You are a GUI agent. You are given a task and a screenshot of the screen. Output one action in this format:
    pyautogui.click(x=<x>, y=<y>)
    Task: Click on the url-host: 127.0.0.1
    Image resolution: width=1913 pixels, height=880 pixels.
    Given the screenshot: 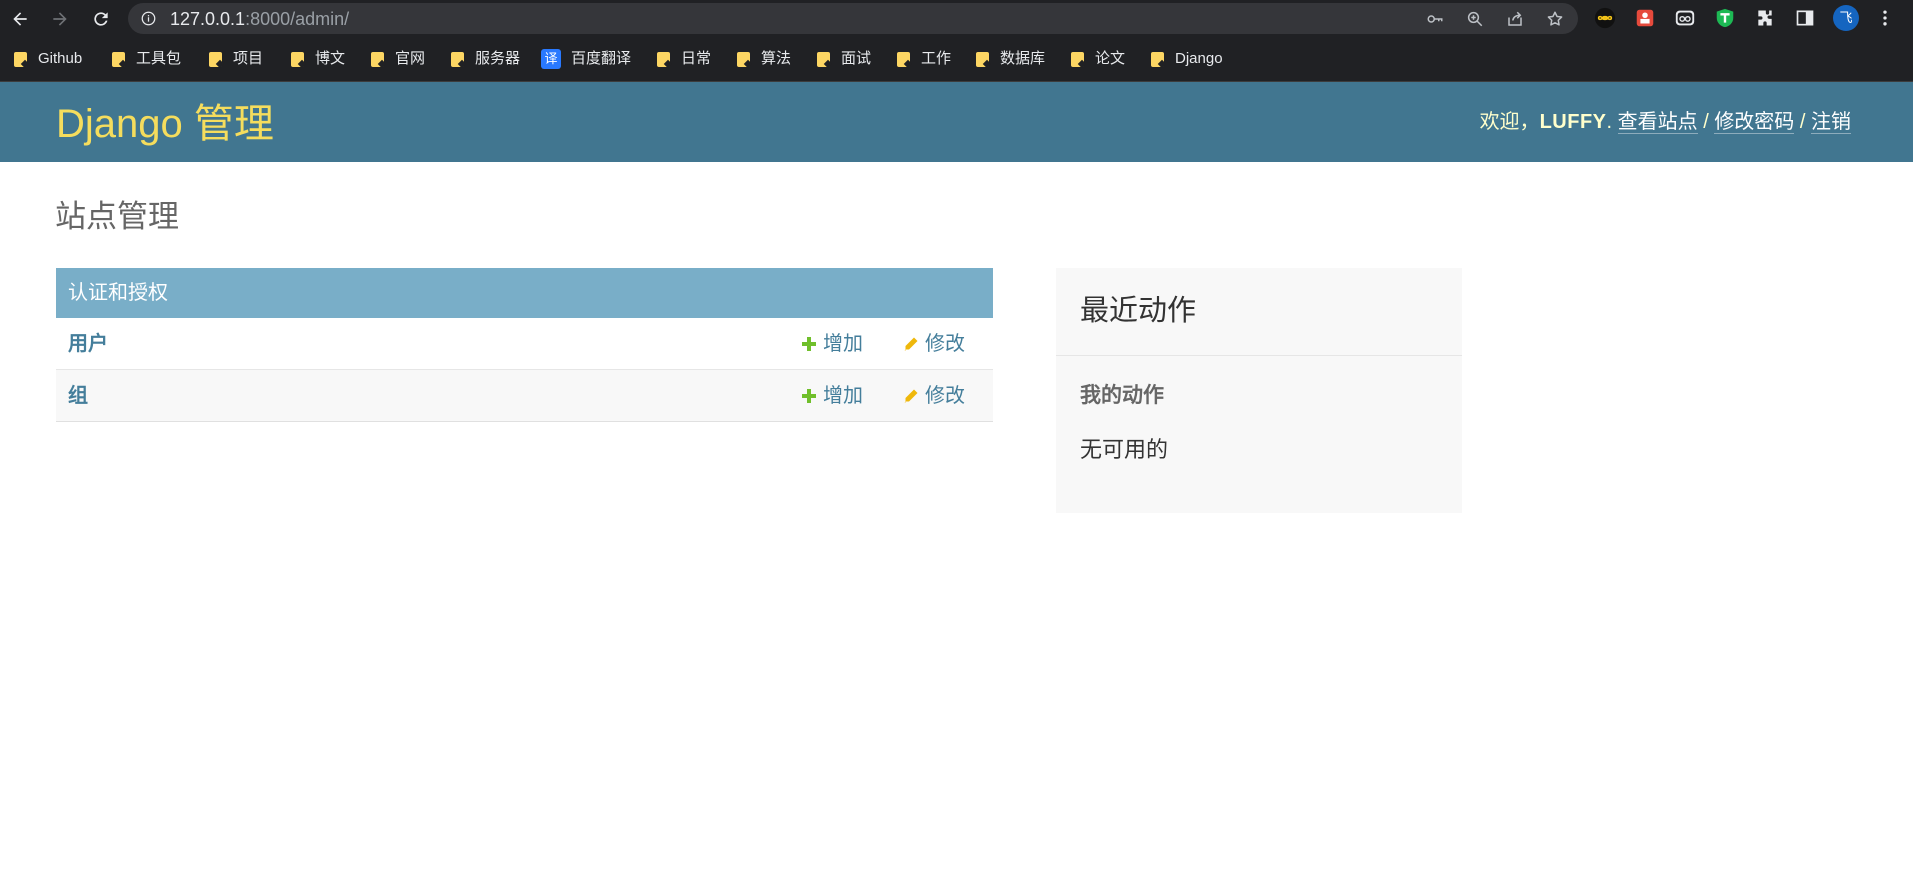 What is the action you would take?
    pyautogui.click(x=208, y=19)
    